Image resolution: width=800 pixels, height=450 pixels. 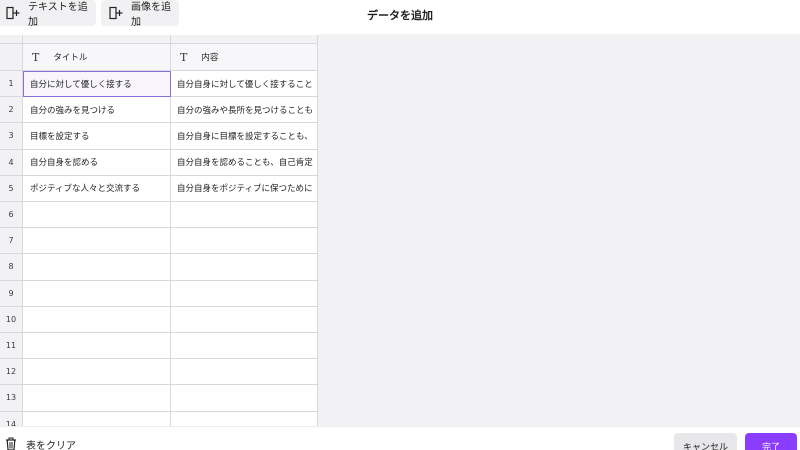 What do you see at coordinates (97, 162) in the screenshot?
I see `title-cell: 自分自身を認める` at bounding box center [97, 162].